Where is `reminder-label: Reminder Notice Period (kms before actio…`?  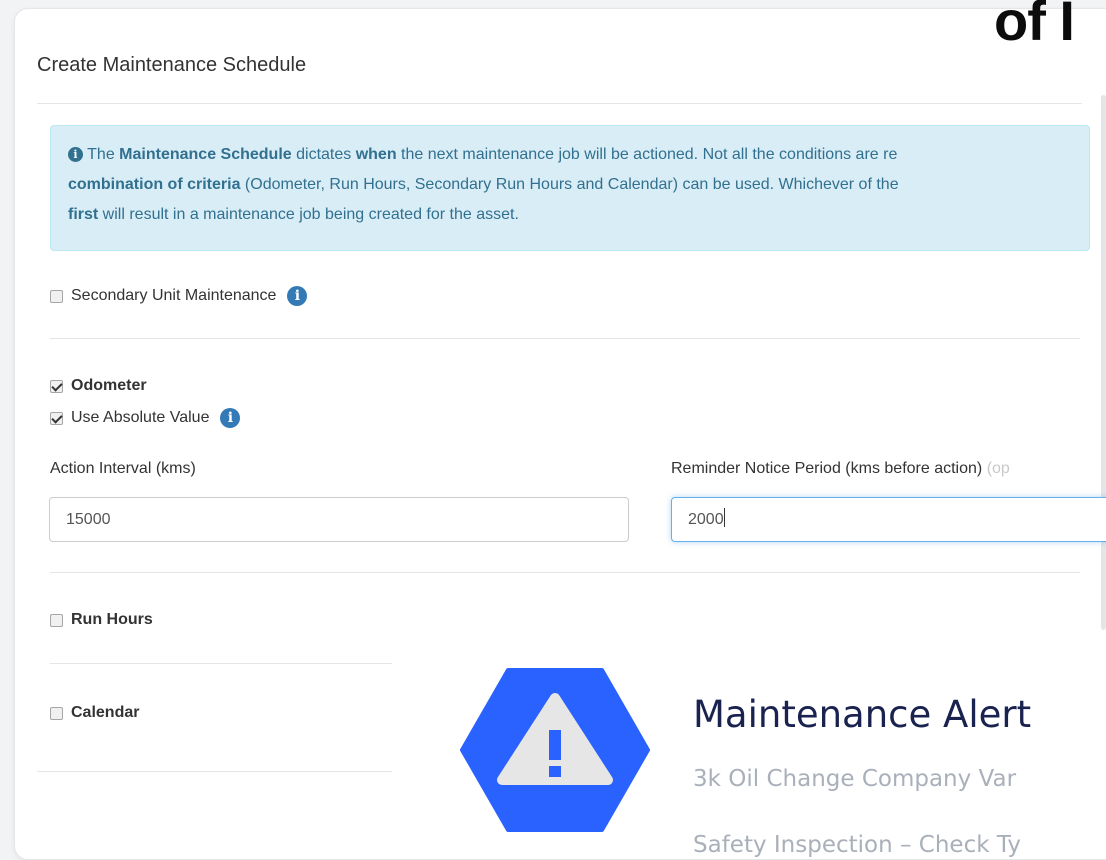
reminder-label: Reminder Notice Period (kms before actio… is located at coordinates (840, 469).